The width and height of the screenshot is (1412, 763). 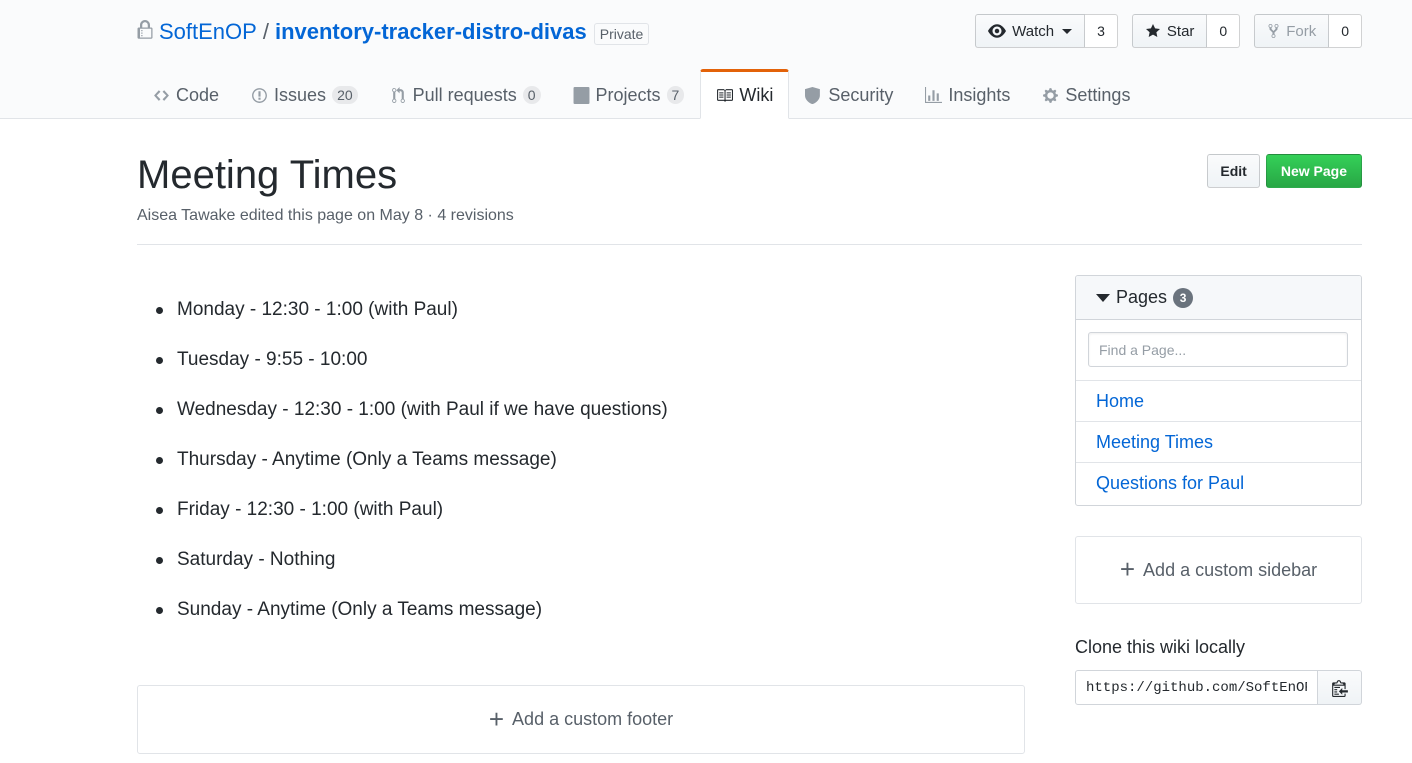 I want to click on project-icon, so click(x=581, y=95).